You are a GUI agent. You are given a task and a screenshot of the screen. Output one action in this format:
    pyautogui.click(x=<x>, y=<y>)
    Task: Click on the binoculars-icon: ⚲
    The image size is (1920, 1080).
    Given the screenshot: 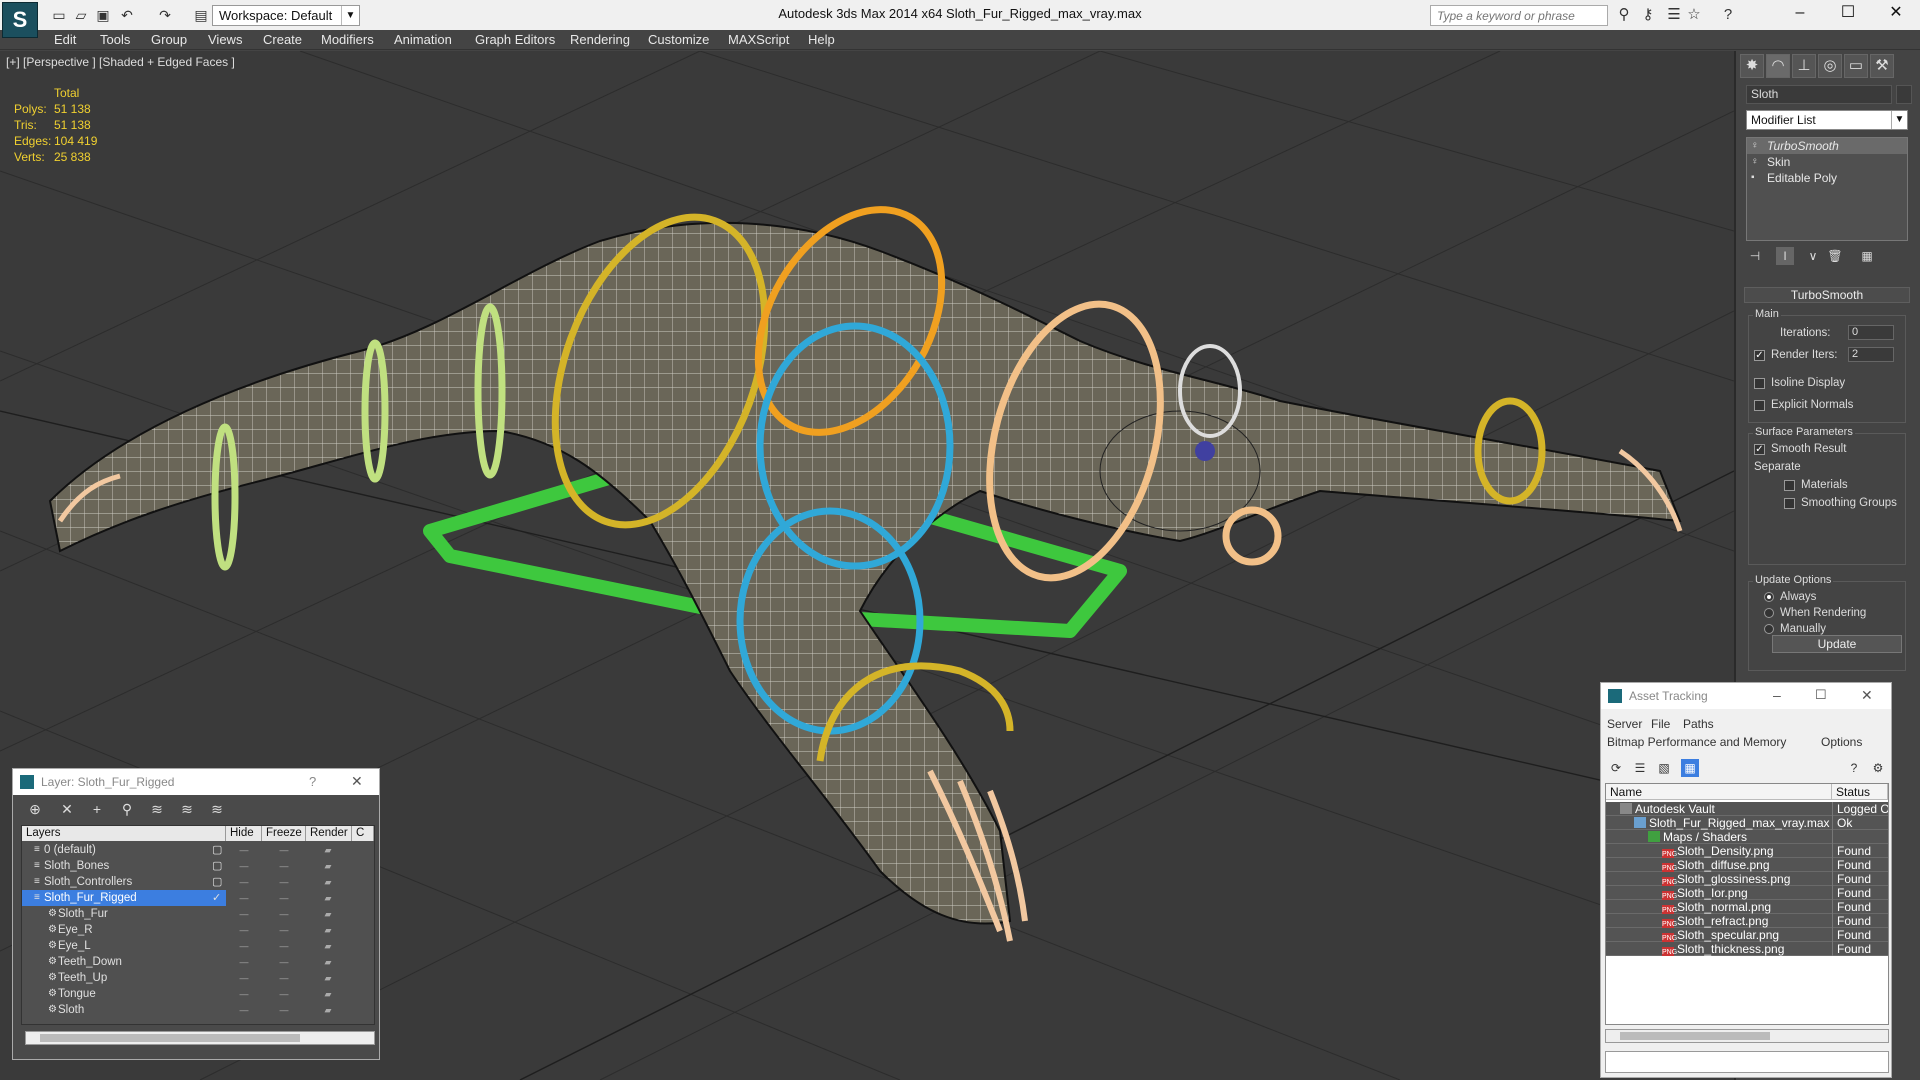 What is the action you would take?
    pyautogui.click(x=1624, y=15)
    